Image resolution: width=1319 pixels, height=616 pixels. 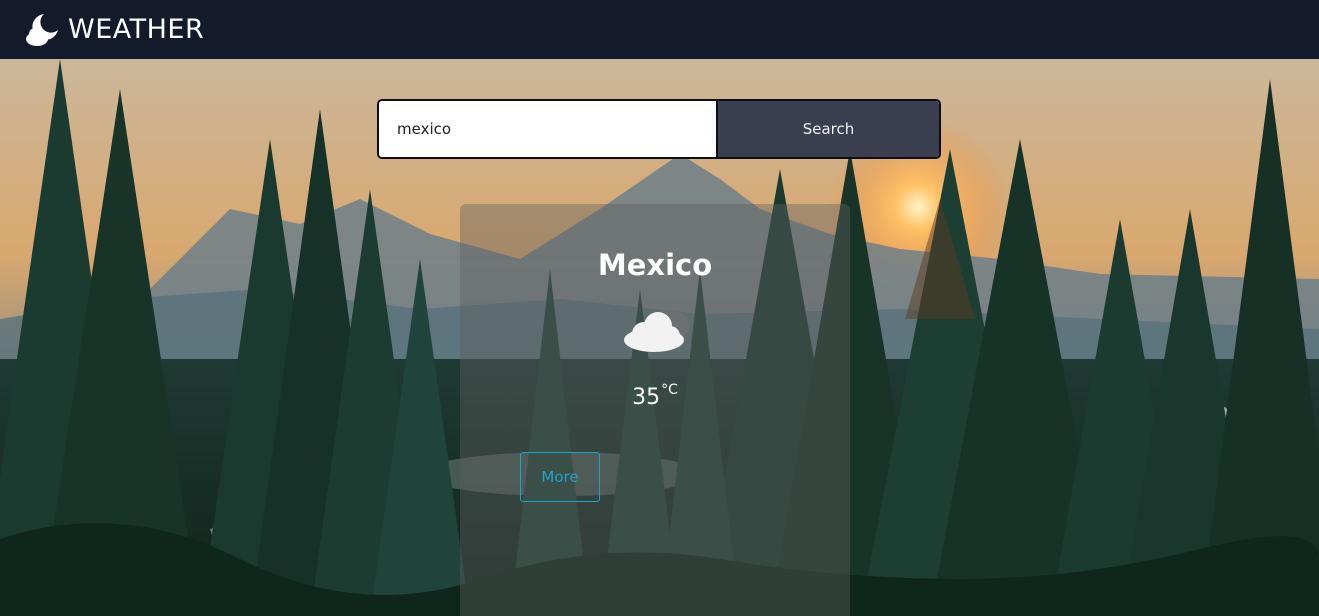 I want to click on city-name: Mexico, so click(x=655, y=265).